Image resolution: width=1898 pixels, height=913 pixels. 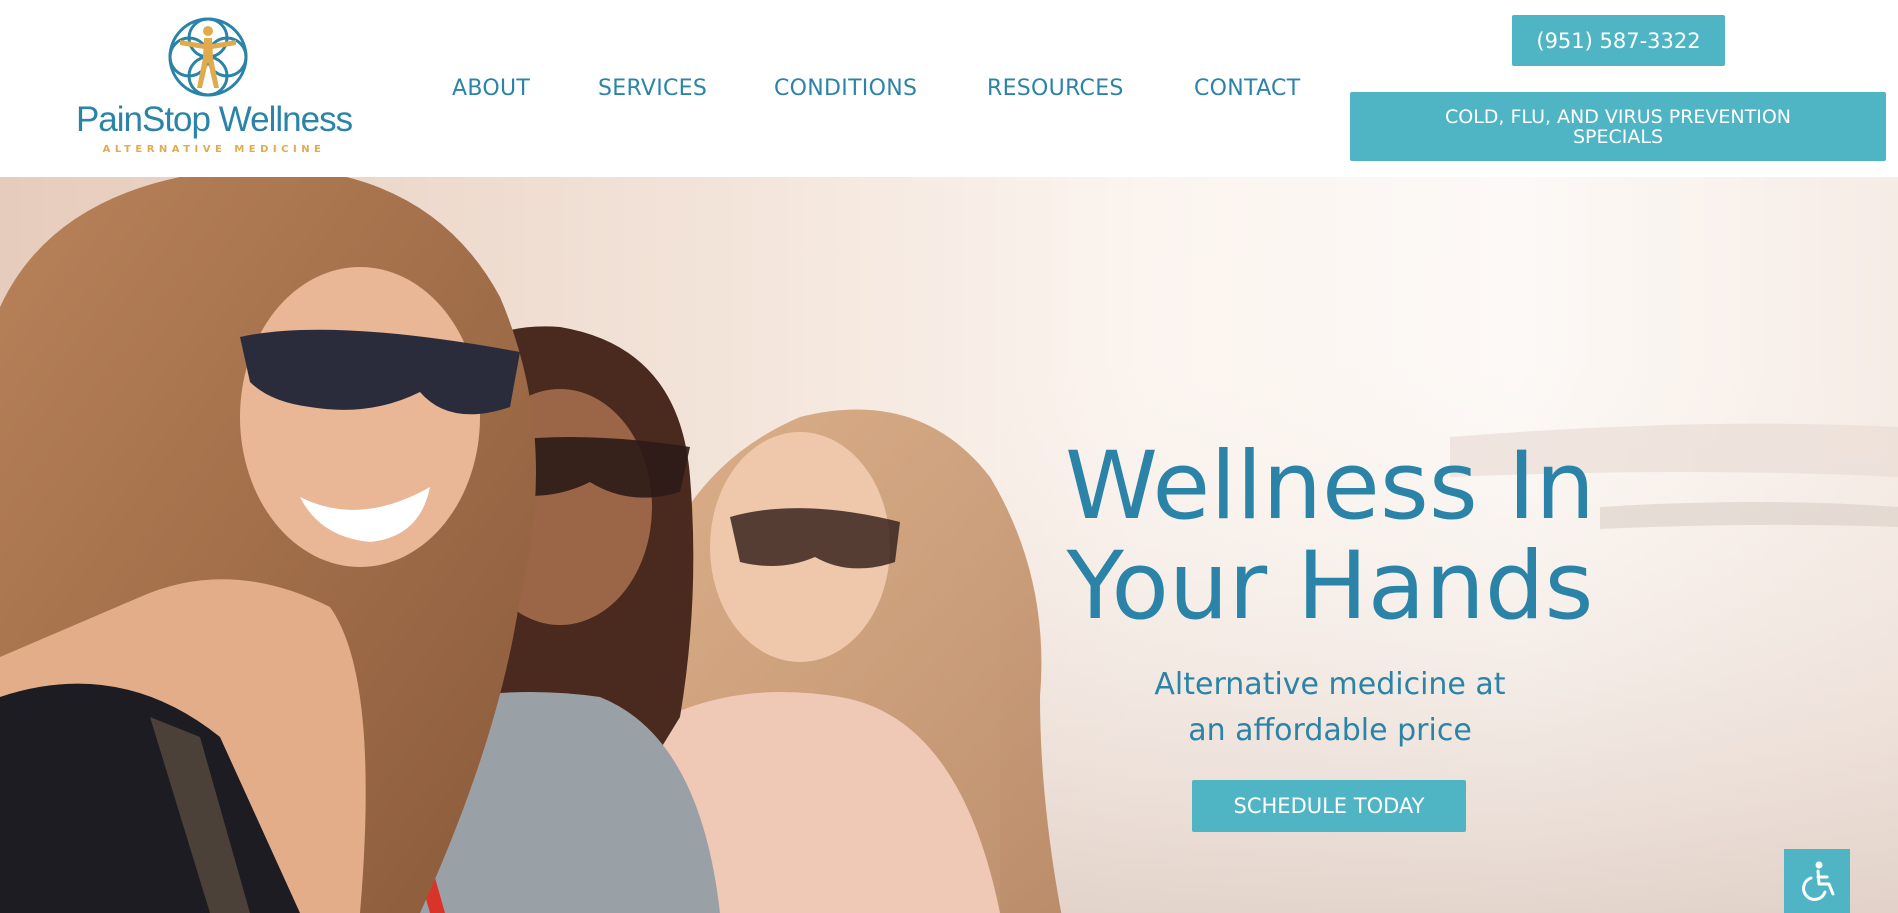 What do you see at coordinates (1330, 486) in the screenshot?
I see `hero-title-line-1: Wellness In` at bounding box center [1330, 486].